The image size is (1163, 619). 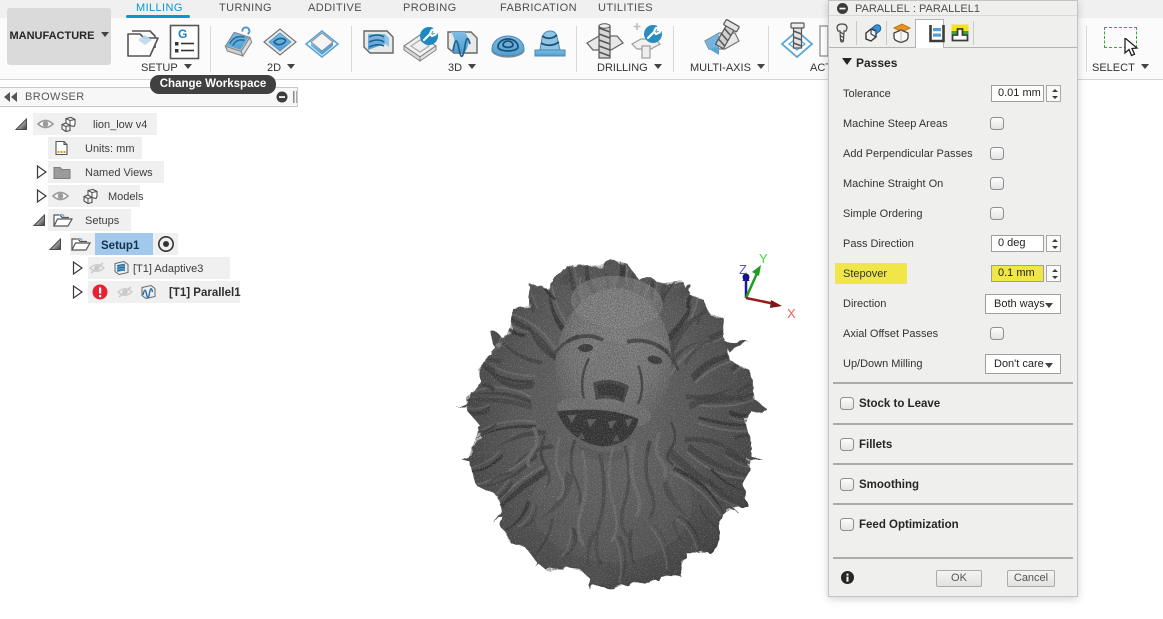 I want to click on svg-text: Units: mm, so click(x=110, y=149).